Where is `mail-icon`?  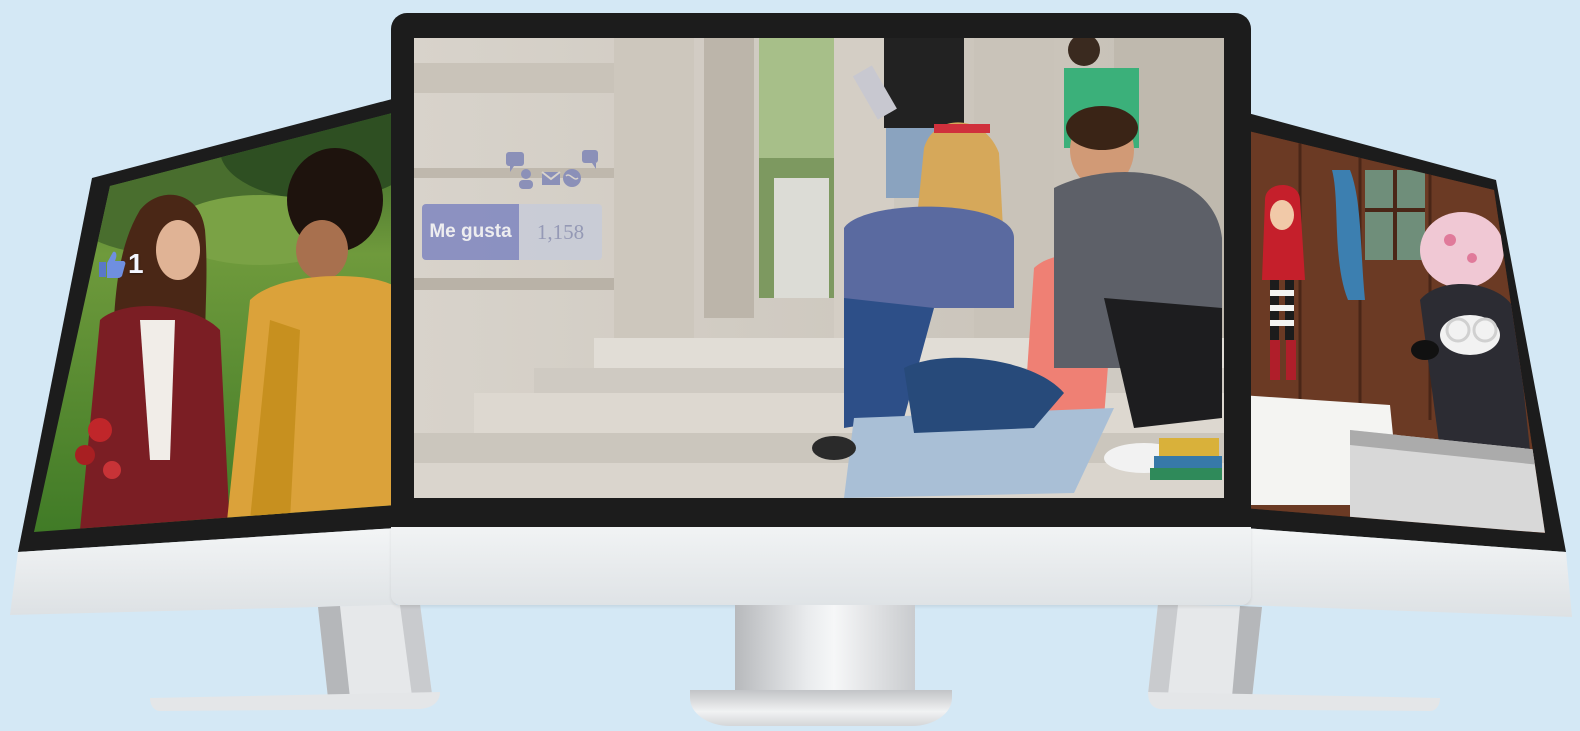 mail-icon is located at coordinates (551, 178).